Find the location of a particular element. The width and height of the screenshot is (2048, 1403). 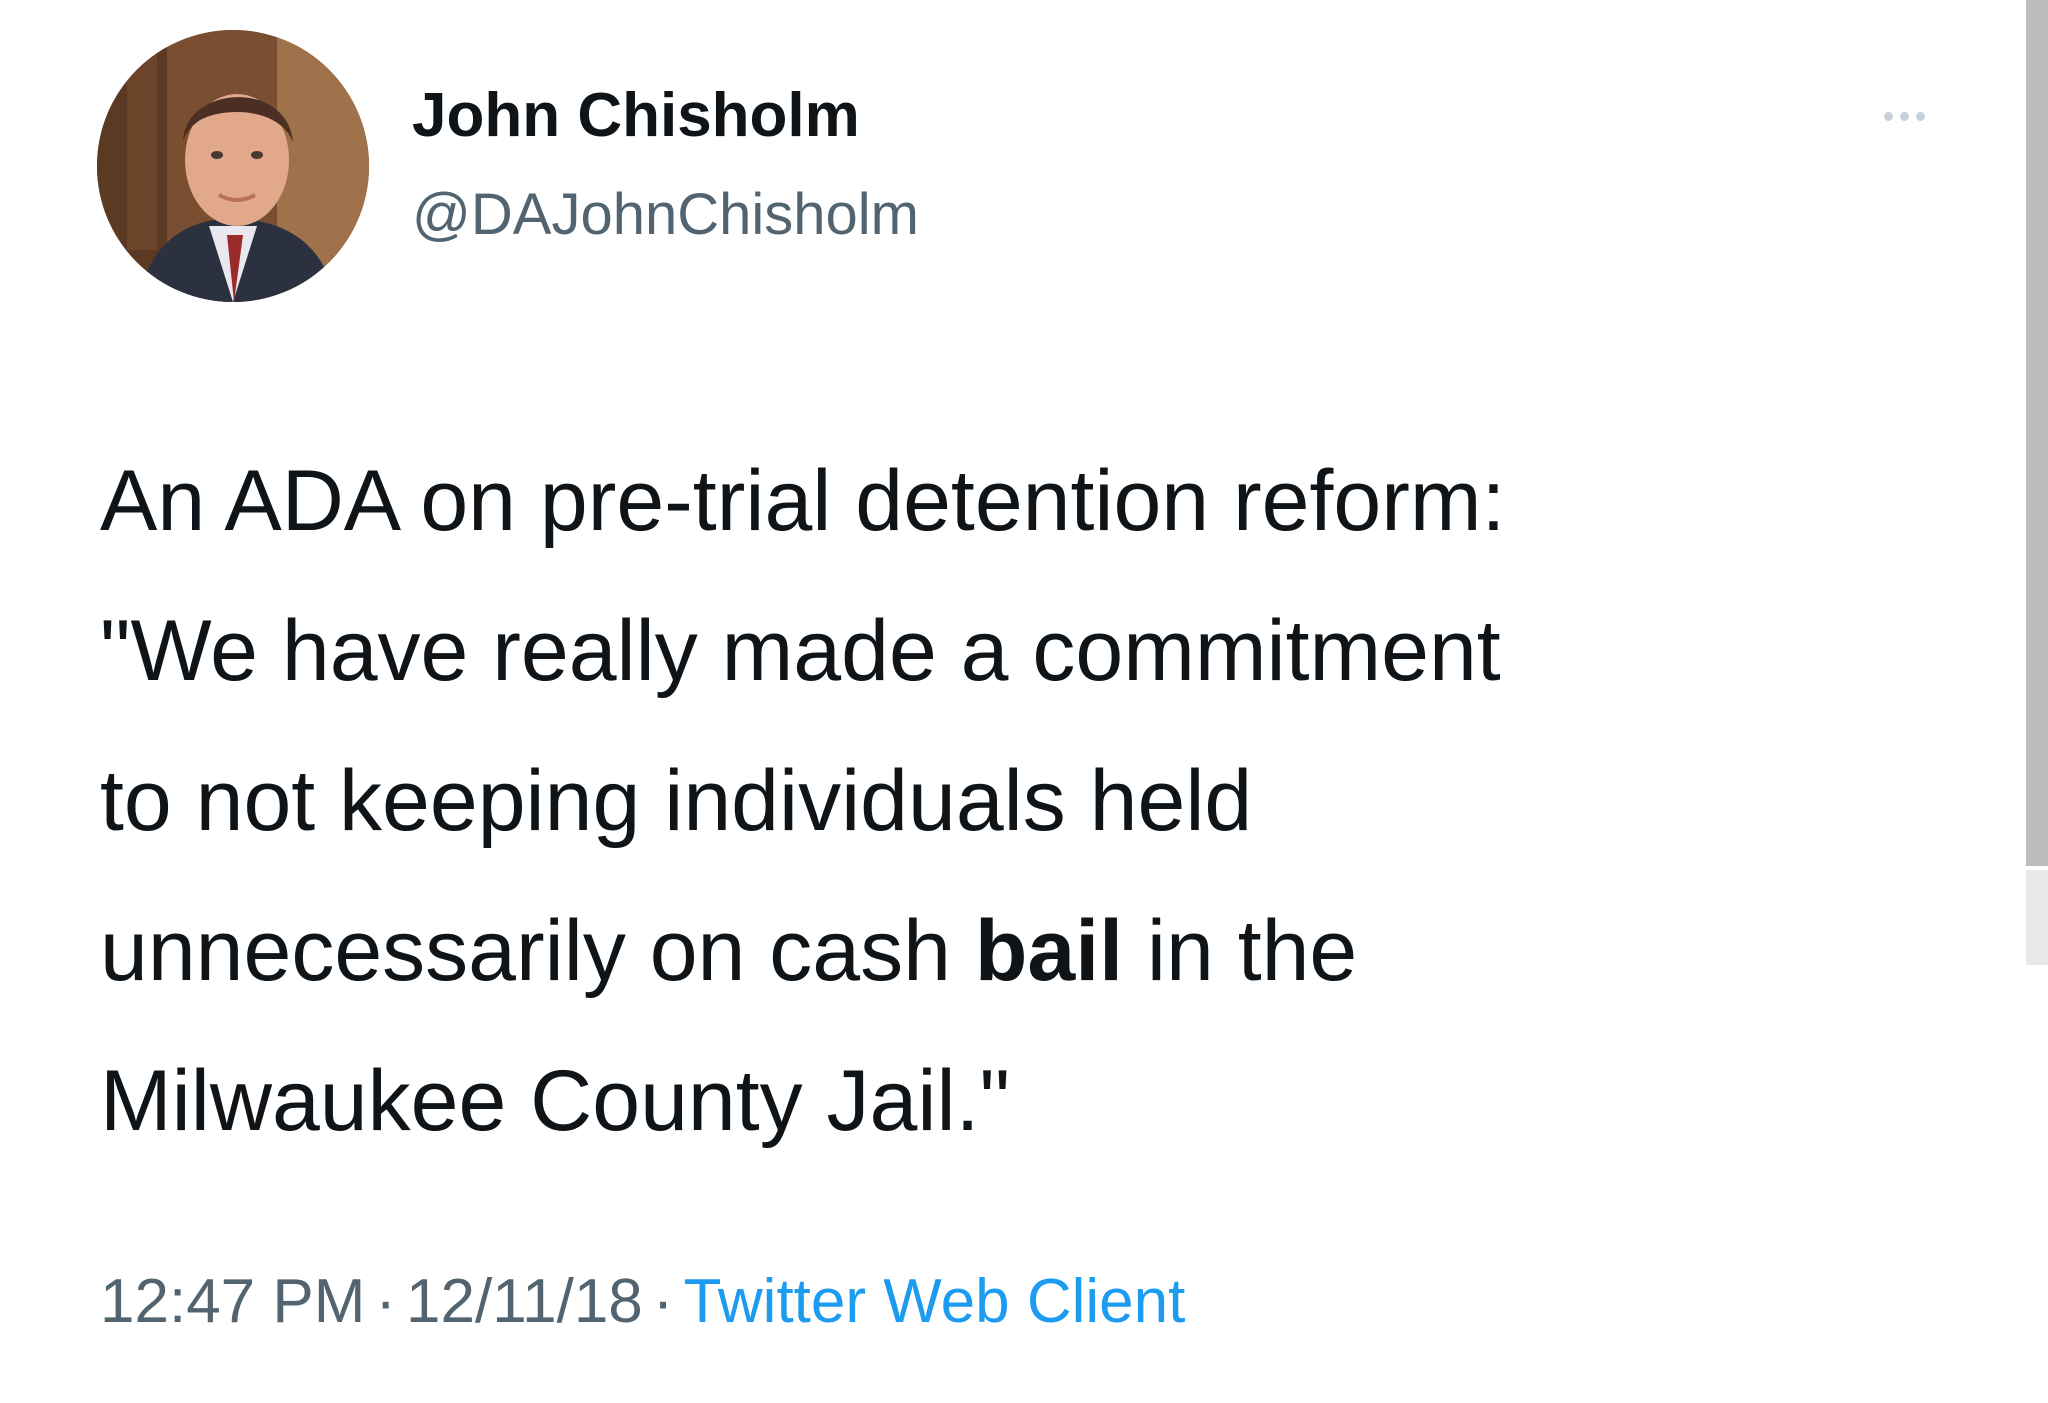

author-handle: @DAJohnChisholm is located at coordinates (665, 215).